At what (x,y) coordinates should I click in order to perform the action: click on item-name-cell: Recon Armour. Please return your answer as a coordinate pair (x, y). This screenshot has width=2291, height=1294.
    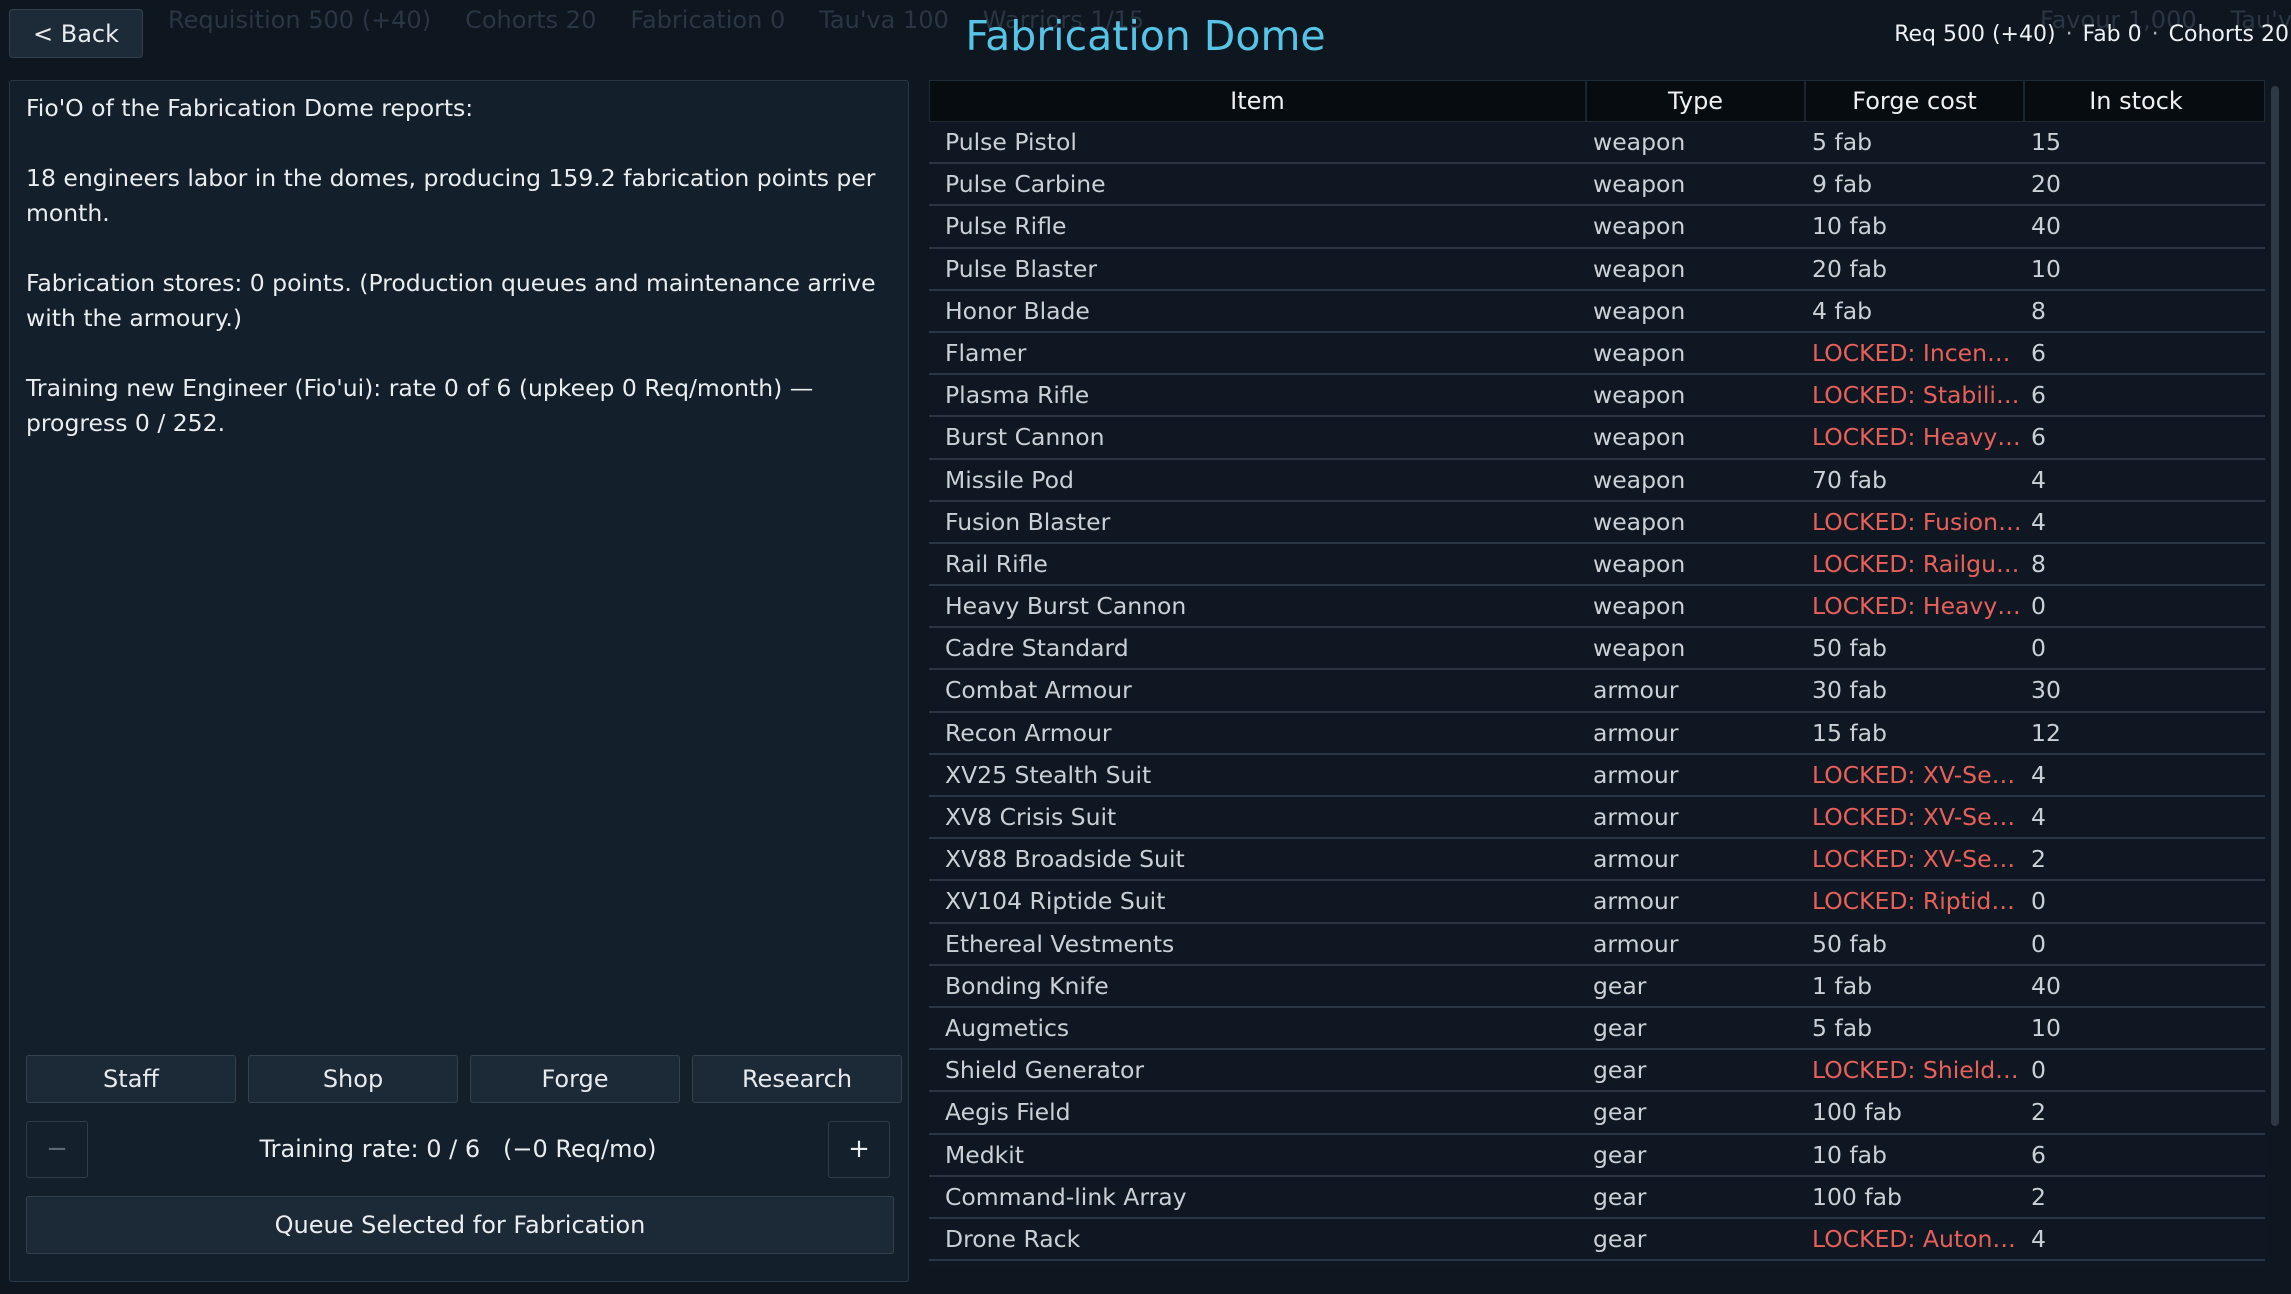
    Looking at the image, I should click on (1028, 732).